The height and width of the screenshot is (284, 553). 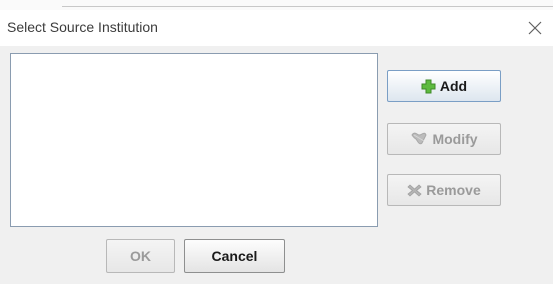 I want to click on edit-icon, so click(x=419, y=139).